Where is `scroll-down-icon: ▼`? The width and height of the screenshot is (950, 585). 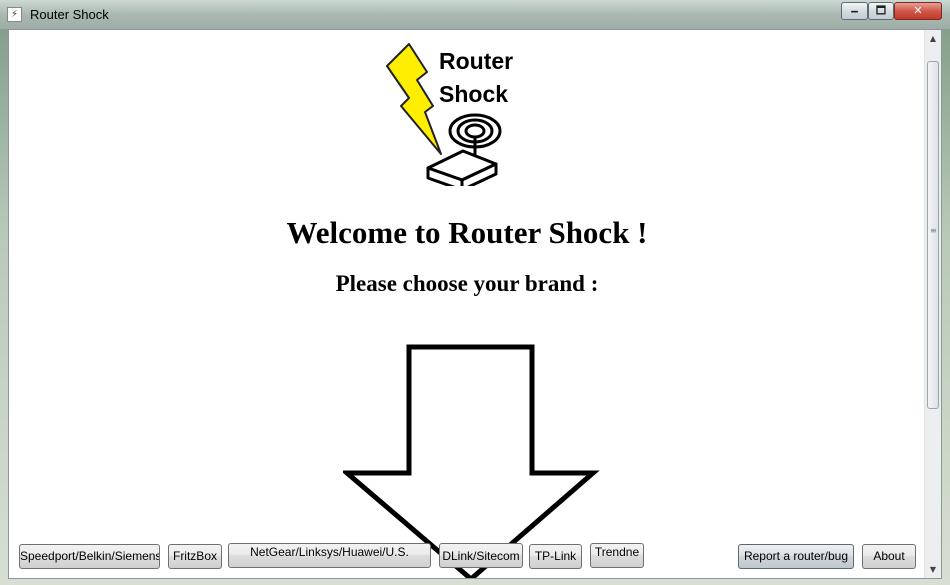 scroll-down-icon: ▼ is located at coordinates (933, 569).